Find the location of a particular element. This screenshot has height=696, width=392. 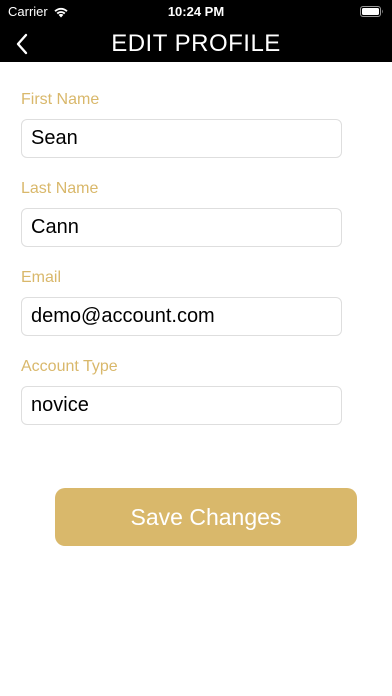

email-group: Email is located at coordinates (181, 302).